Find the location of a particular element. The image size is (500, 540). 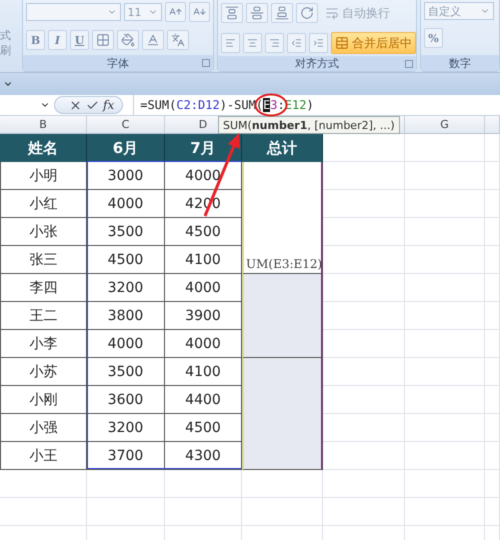

underline-button: U is located at coordinates (79, 40).